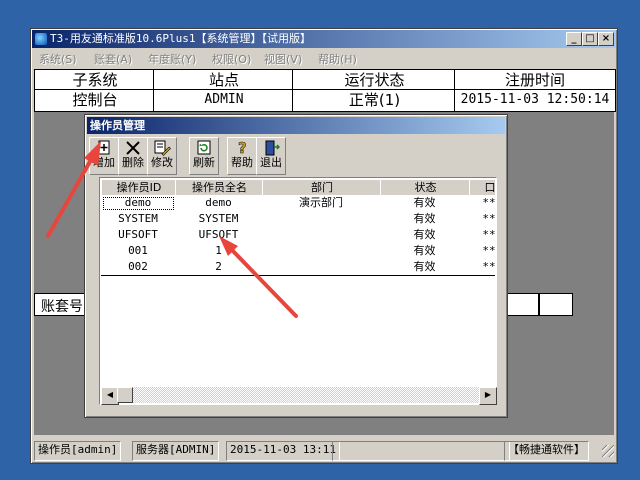  I want to click on annotation-arrows, so click(172, 229).